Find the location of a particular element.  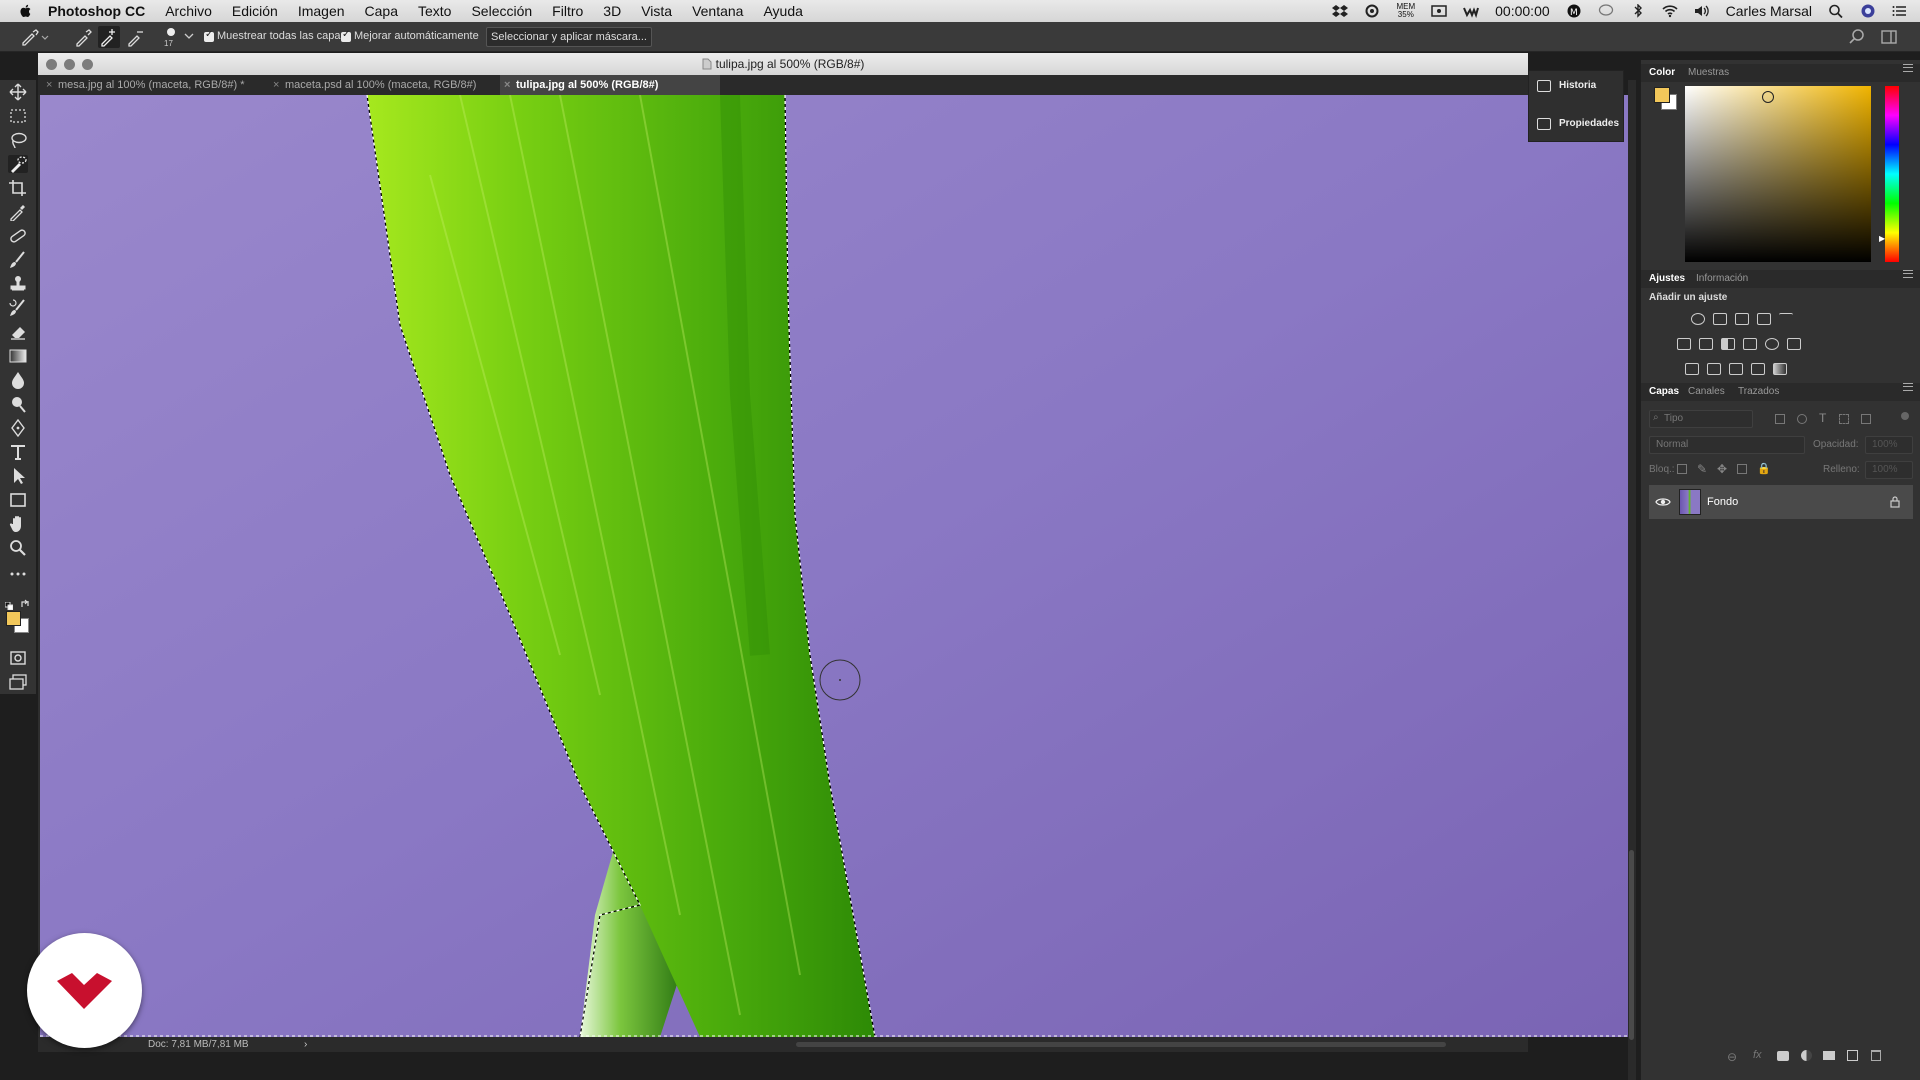

menu-status-m-icon: M is located at coordinates (1574, 11).